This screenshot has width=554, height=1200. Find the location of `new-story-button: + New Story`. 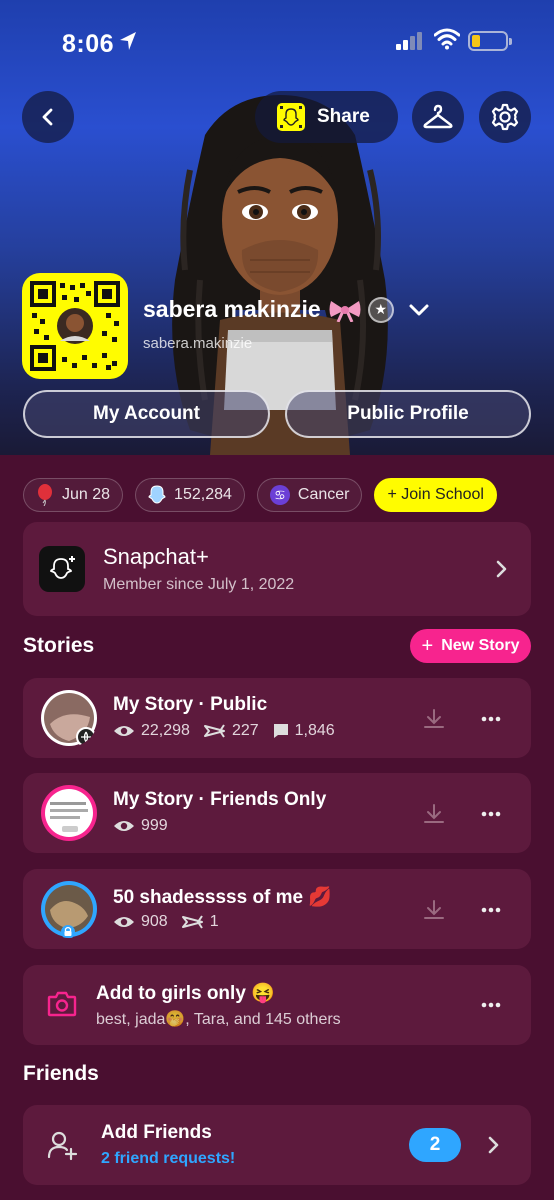

new-story-button: + New Story is located at coordinates (470, 646).